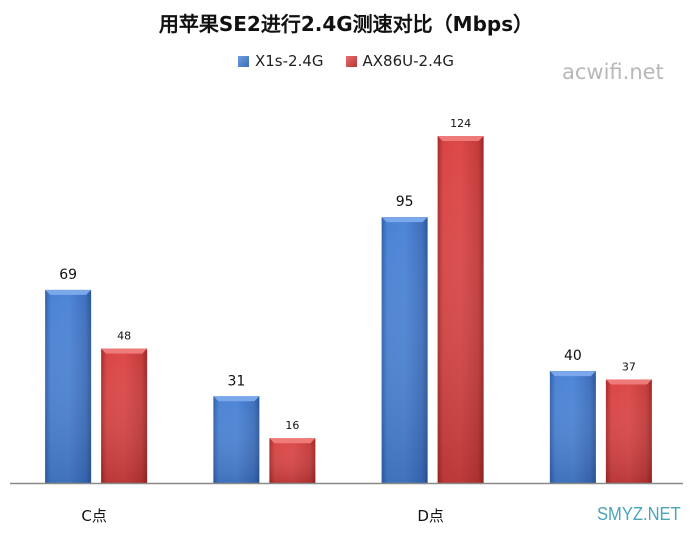  What do you see at coordinates (292, 425) in the screenshot?
I see `data-label-ax86u-1: 16` at bounding box center [292, 425].